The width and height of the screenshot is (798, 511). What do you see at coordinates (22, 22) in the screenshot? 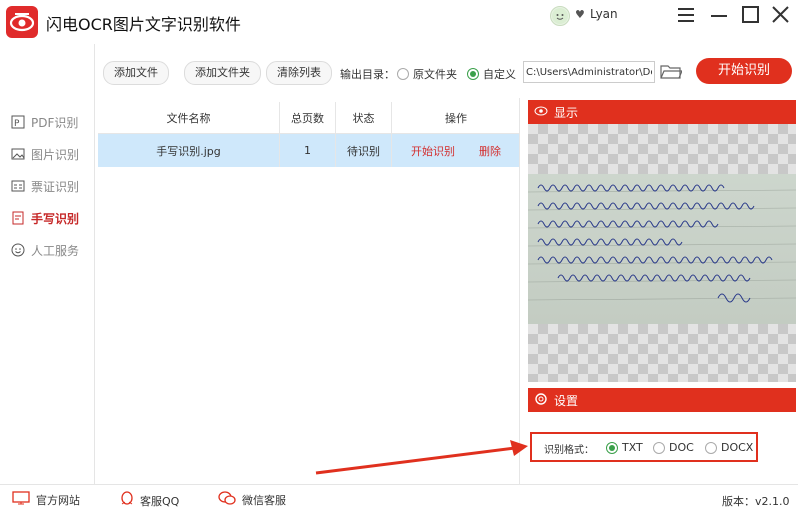
I see `app-logo` at bounding box center [22, 22].